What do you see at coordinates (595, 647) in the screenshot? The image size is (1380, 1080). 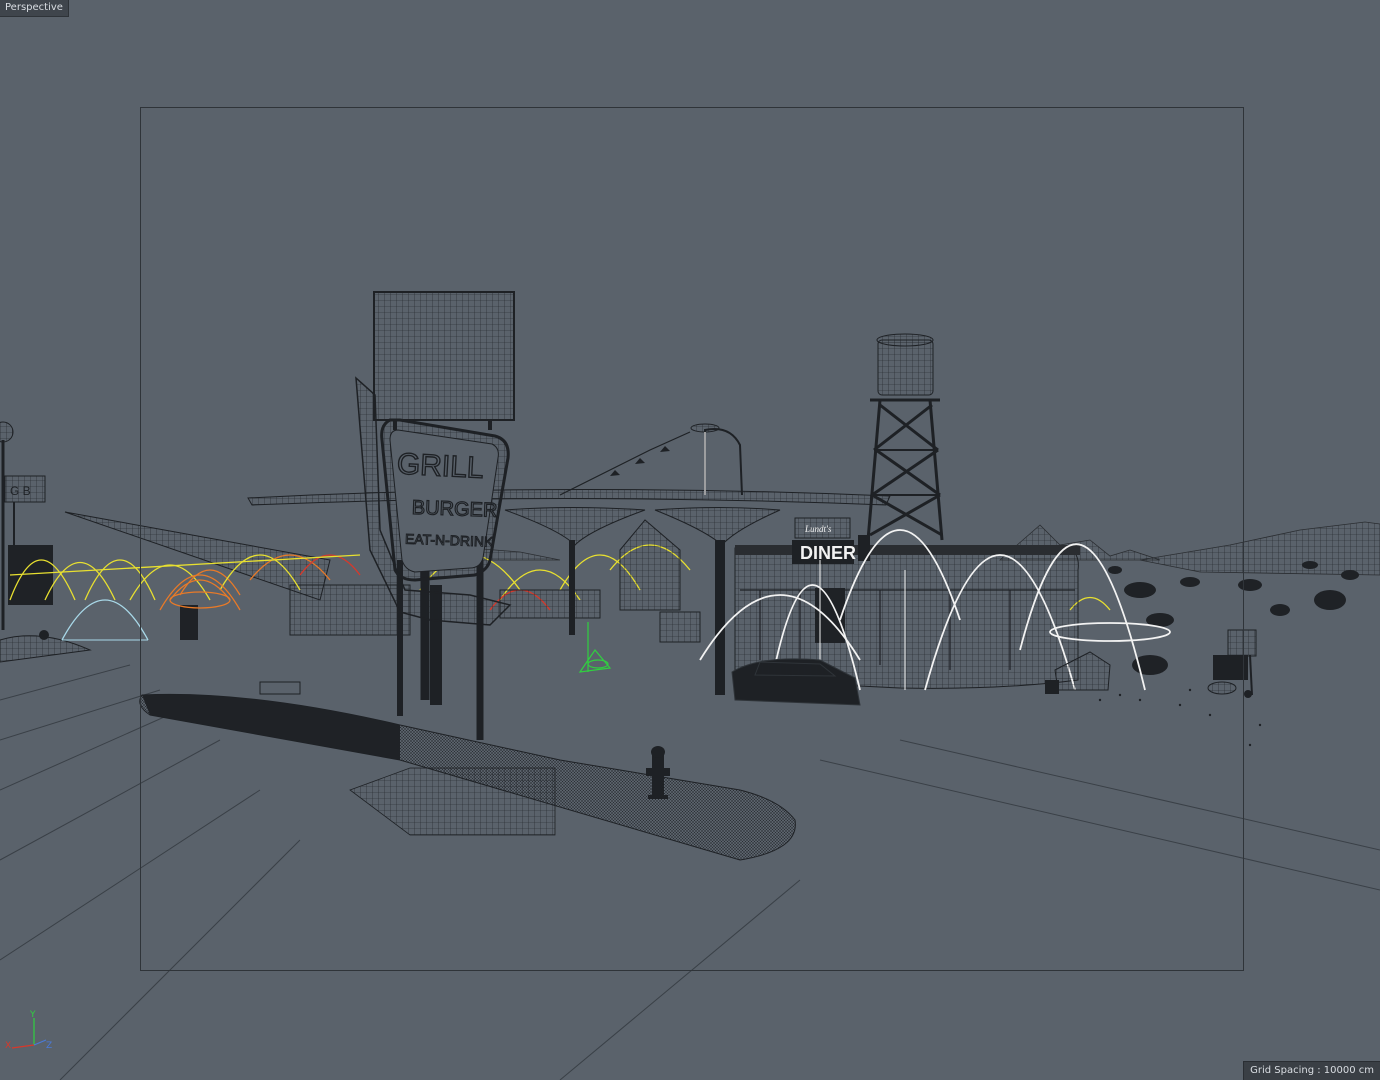 I see `axis-marker` at bounding box center [595, 647].